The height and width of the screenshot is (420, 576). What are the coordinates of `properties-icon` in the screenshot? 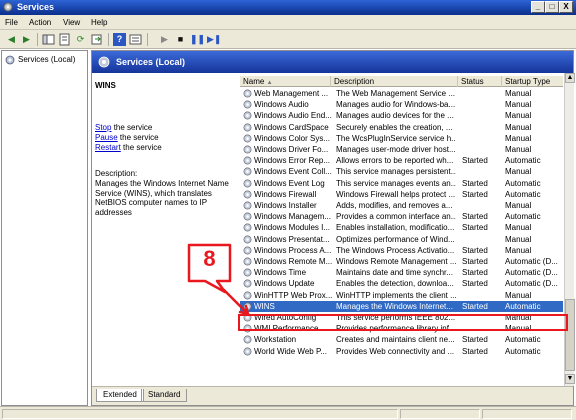 It's located at (64, 39).